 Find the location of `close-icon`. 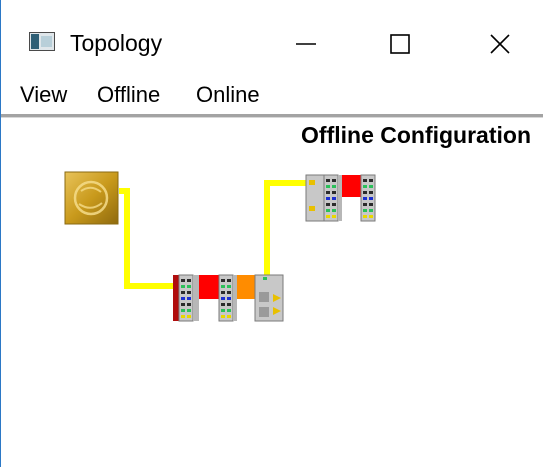

close-icon is located at coordinates (500, 44).